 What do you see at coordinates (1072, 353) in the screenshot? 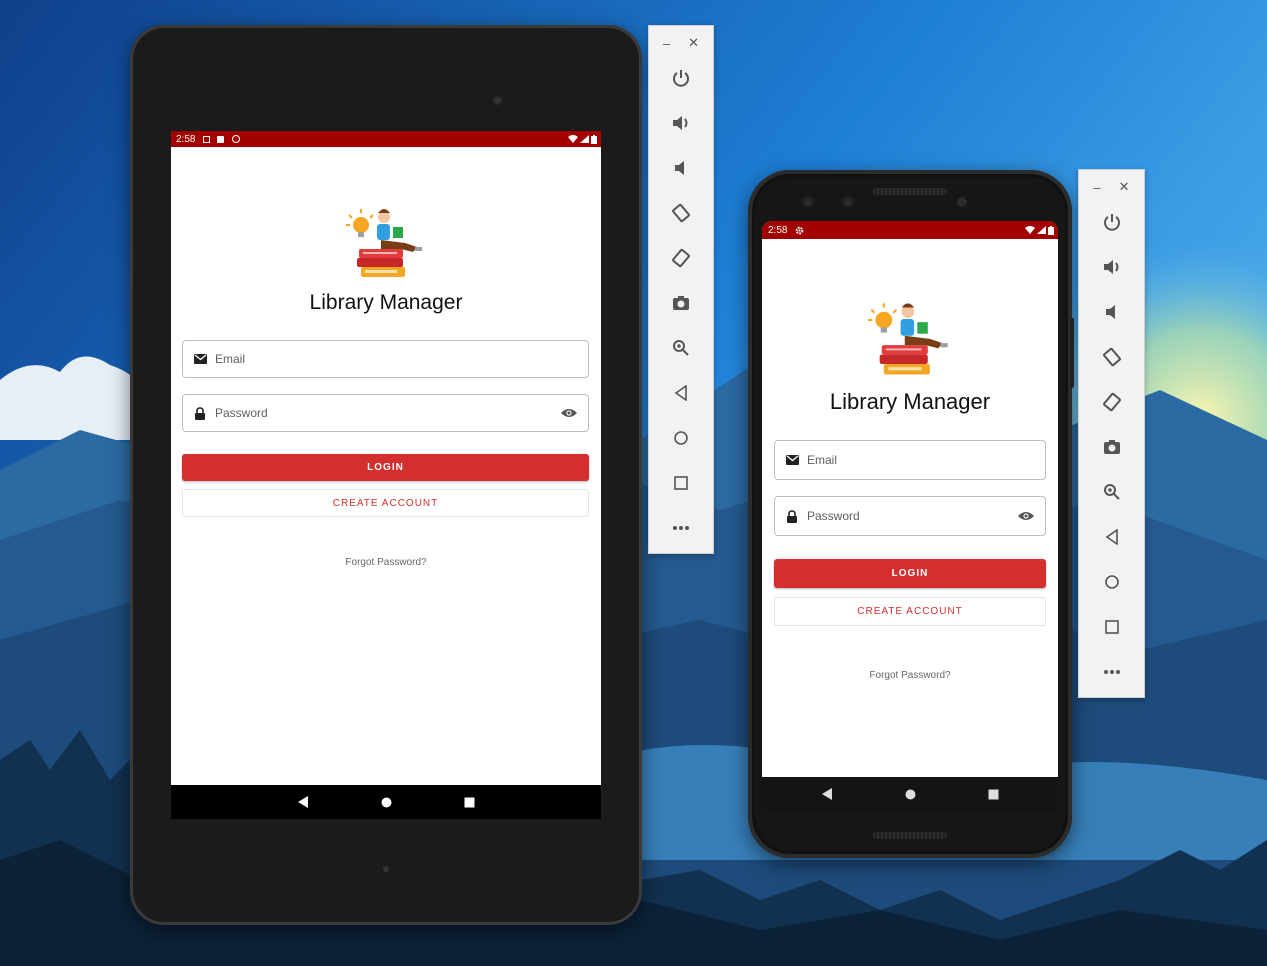
I see `phone-side-button` at bounding box center [1072, 353].